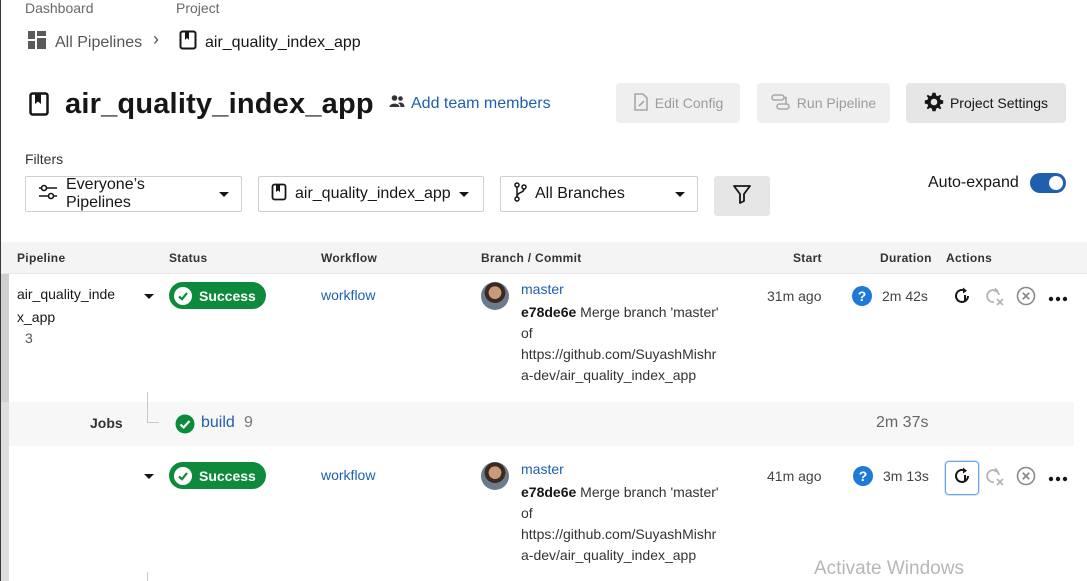  I want to click on pipelines-filter-dropdown: Everyone’s Pipelines, so click(133, 194).